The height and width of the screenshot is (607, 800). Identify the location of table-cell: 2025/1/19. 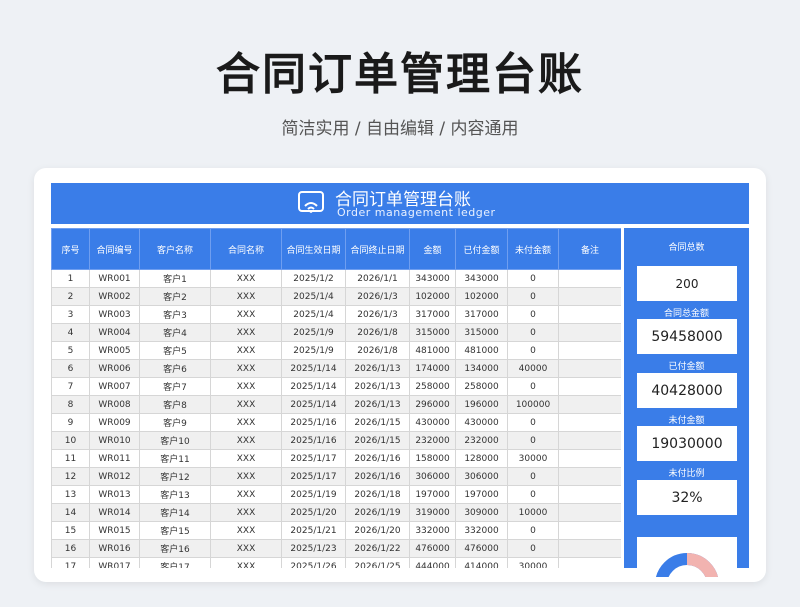
(313, 494).